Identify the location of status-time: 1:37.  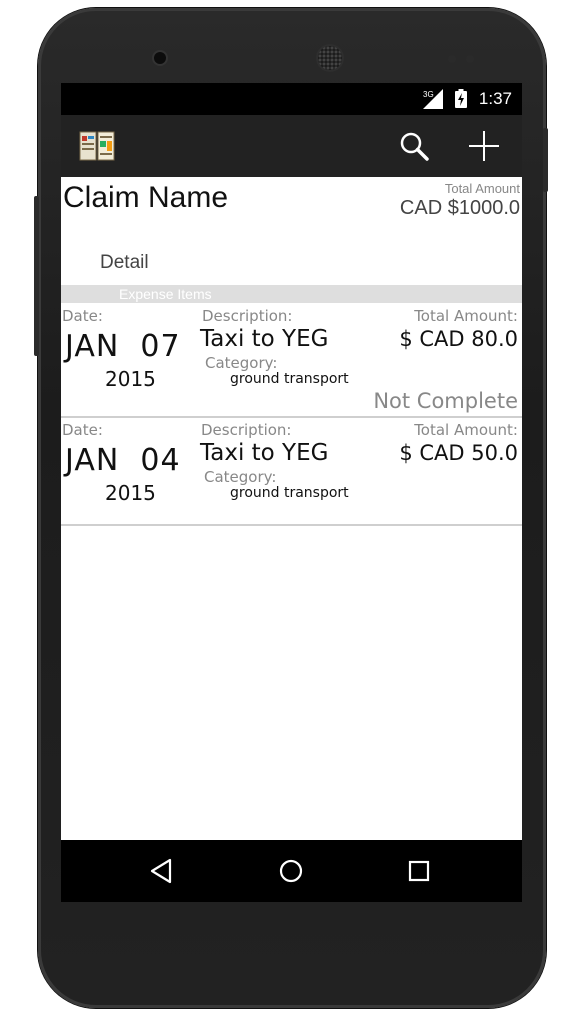
(495, 98).